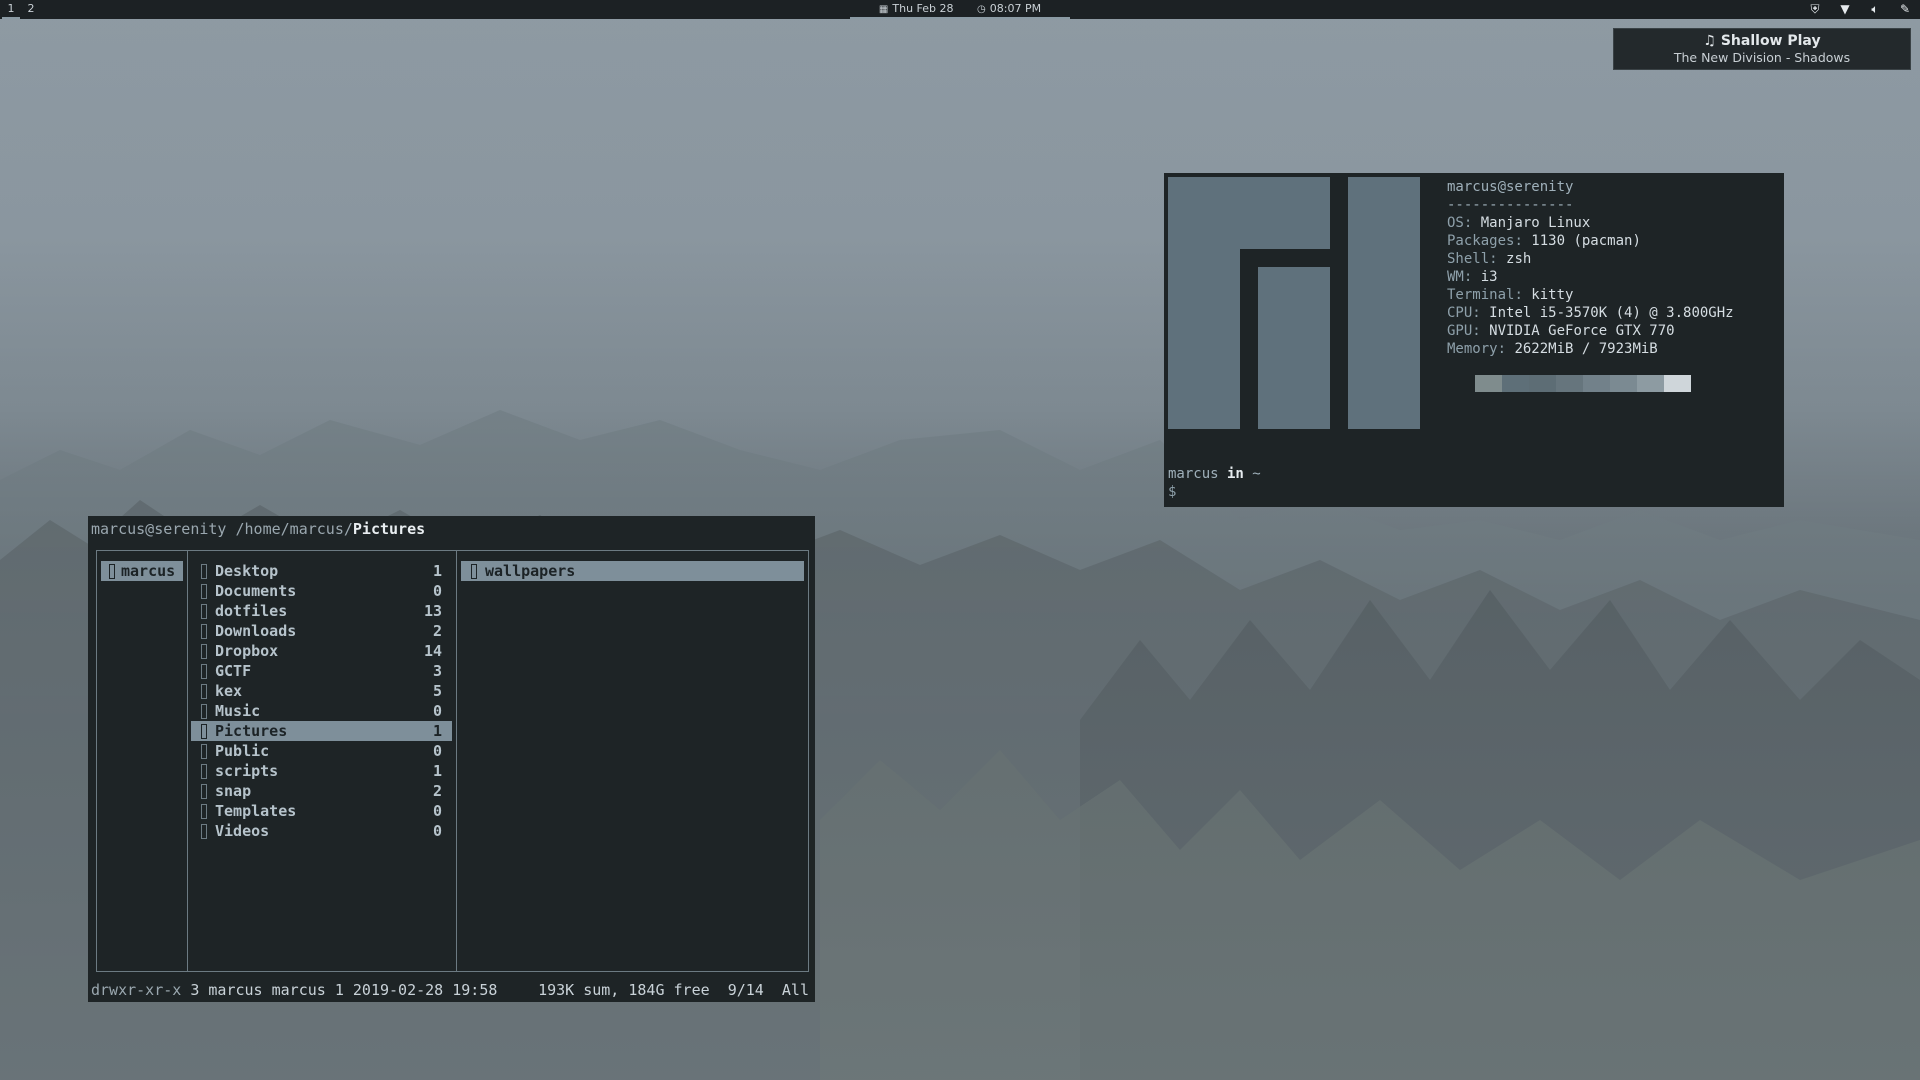  What do you see at coordinates (1235, 474) in the screenshot?
I see `prompt-in: in` at bounding box center [1235, 474].